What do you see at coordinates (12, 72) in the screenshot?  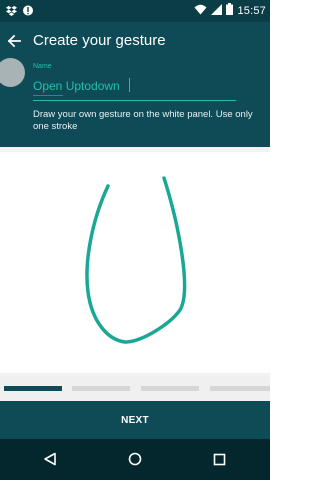 I see `gesture-avatar` at bounding box center [12, 72].